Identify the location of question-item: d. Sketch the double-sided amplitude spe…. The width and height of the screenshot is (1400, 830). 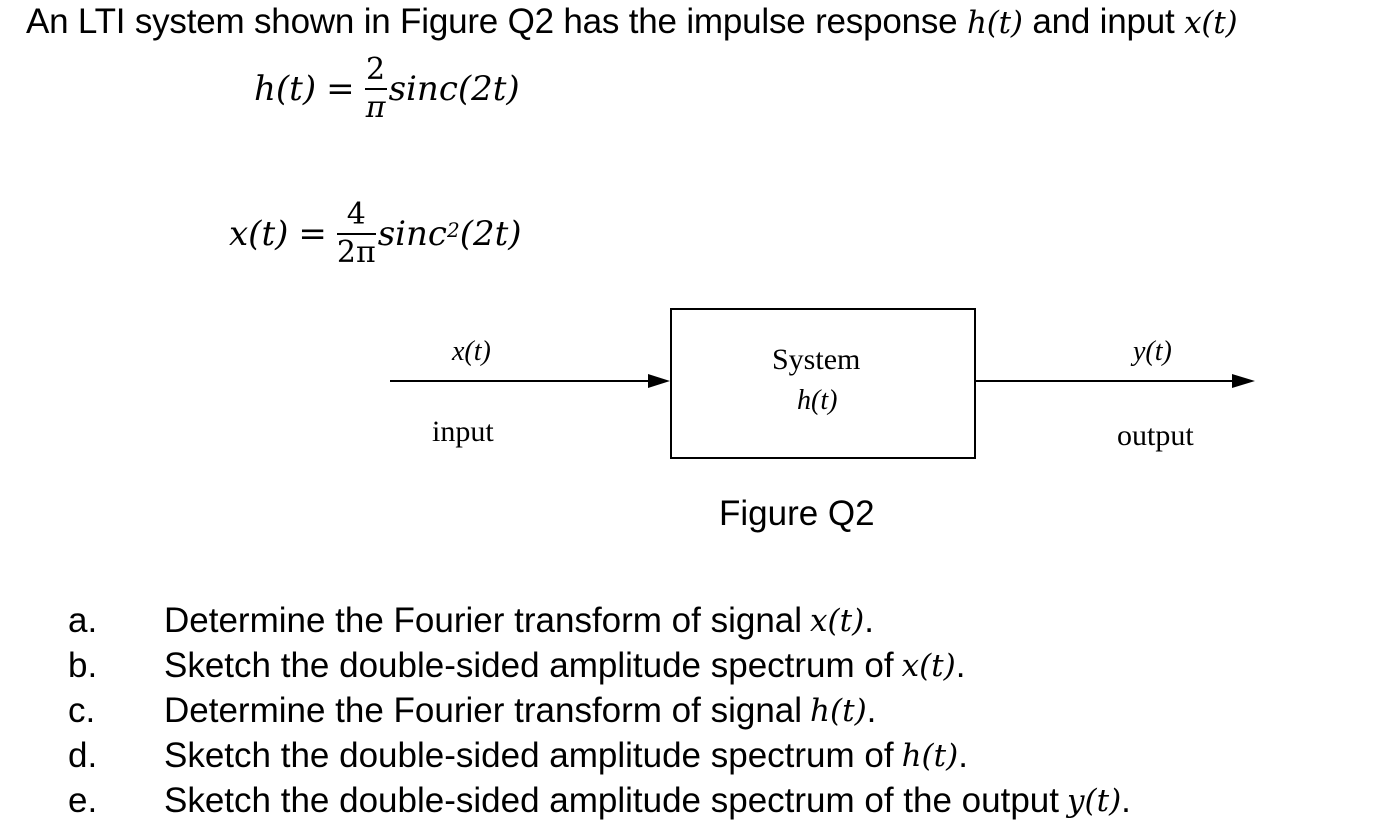
(599, 755).